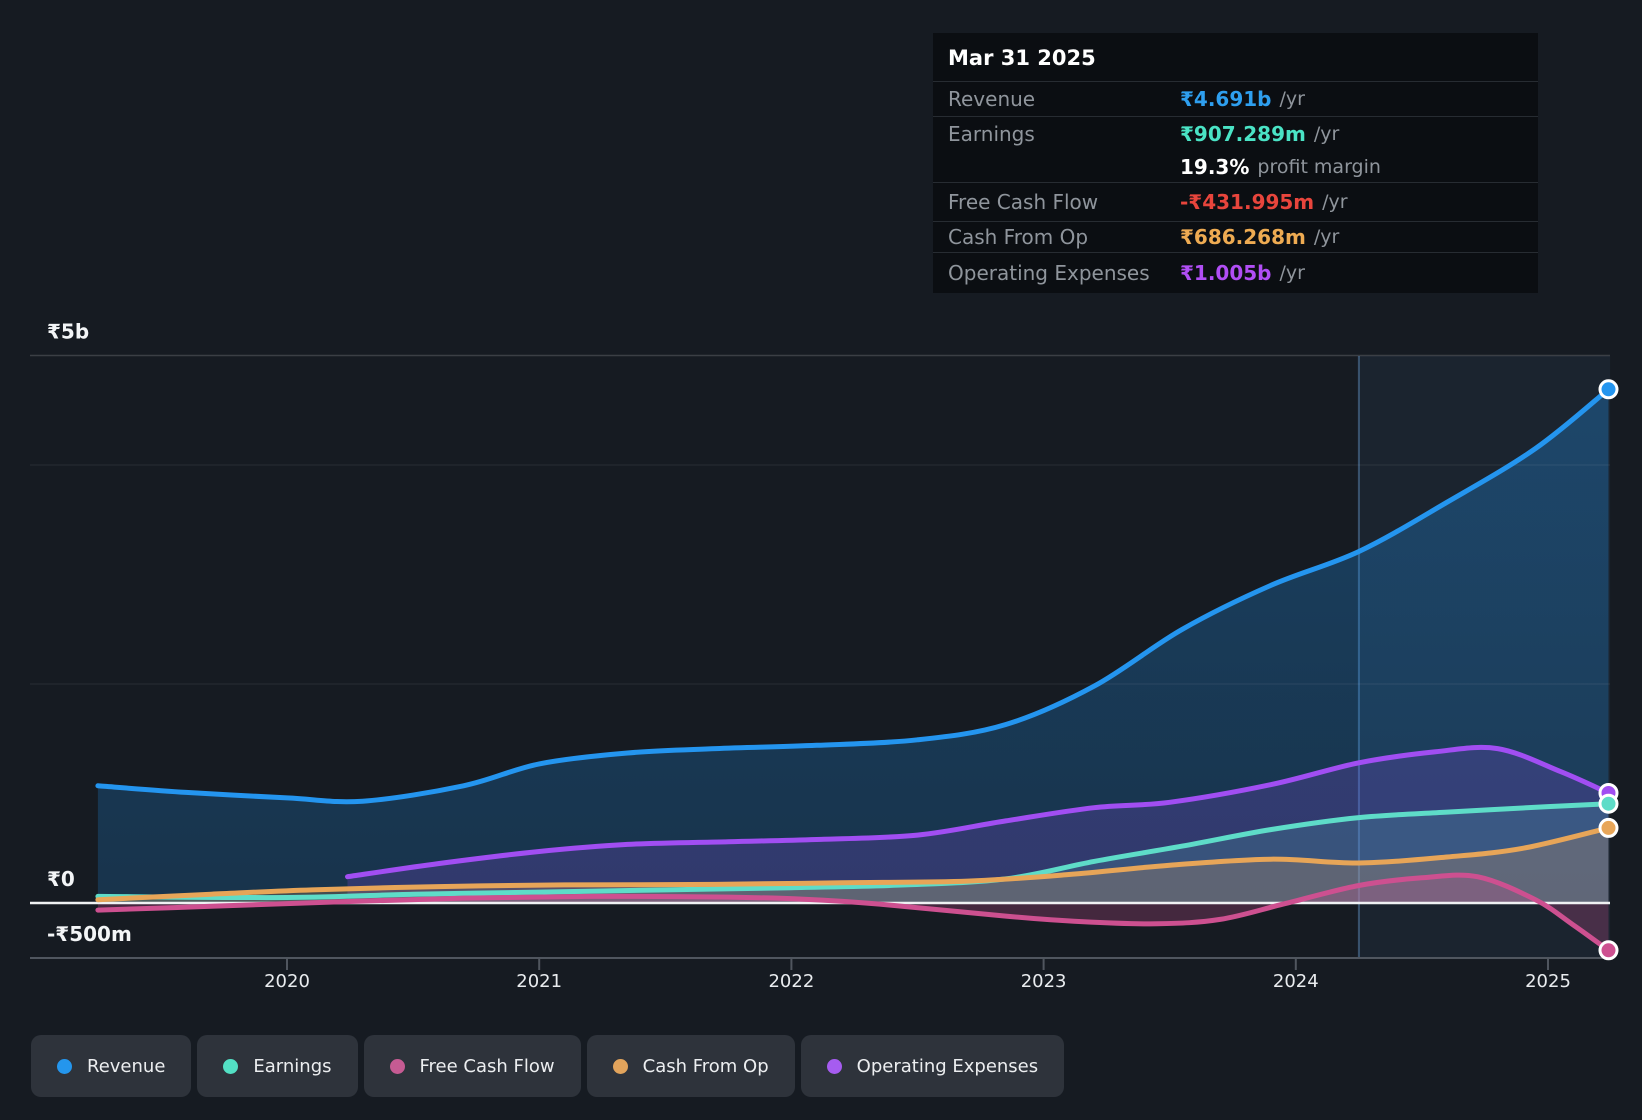  I want to click on profit-margin-value: 19.3%, so click(1215, 166).